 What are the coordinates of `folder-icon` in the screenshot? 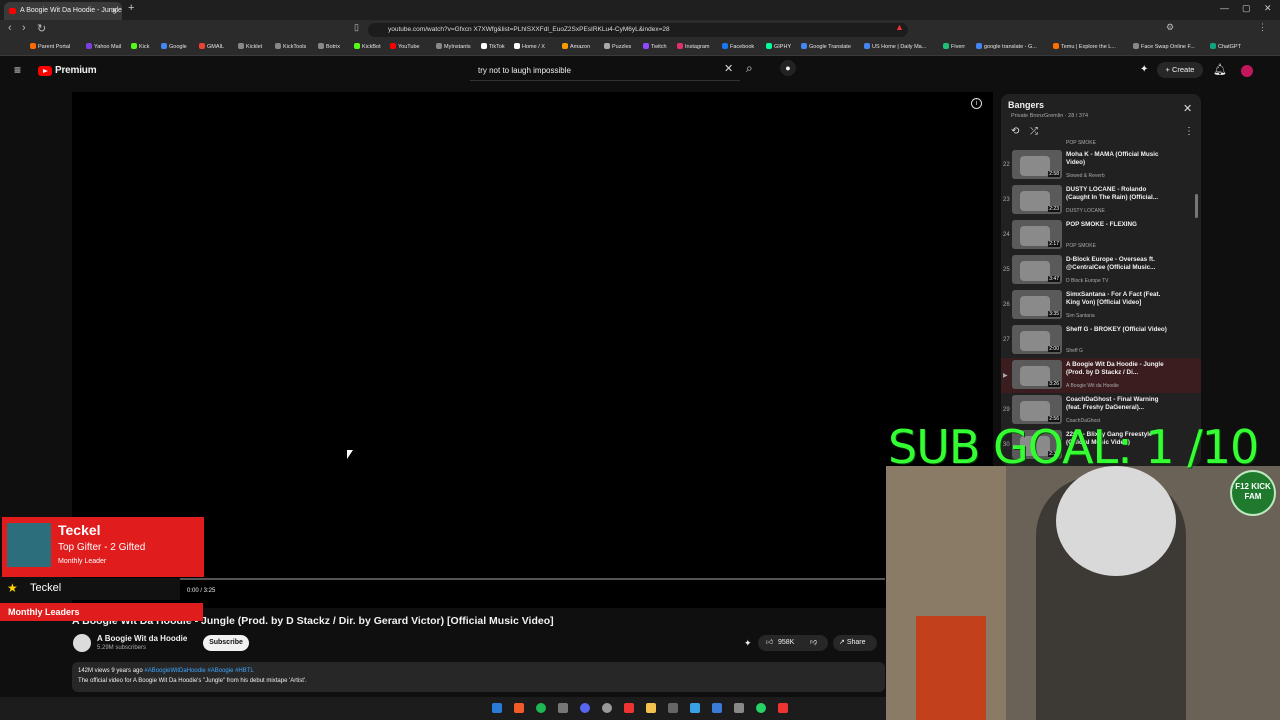 It's located at (651, 708).